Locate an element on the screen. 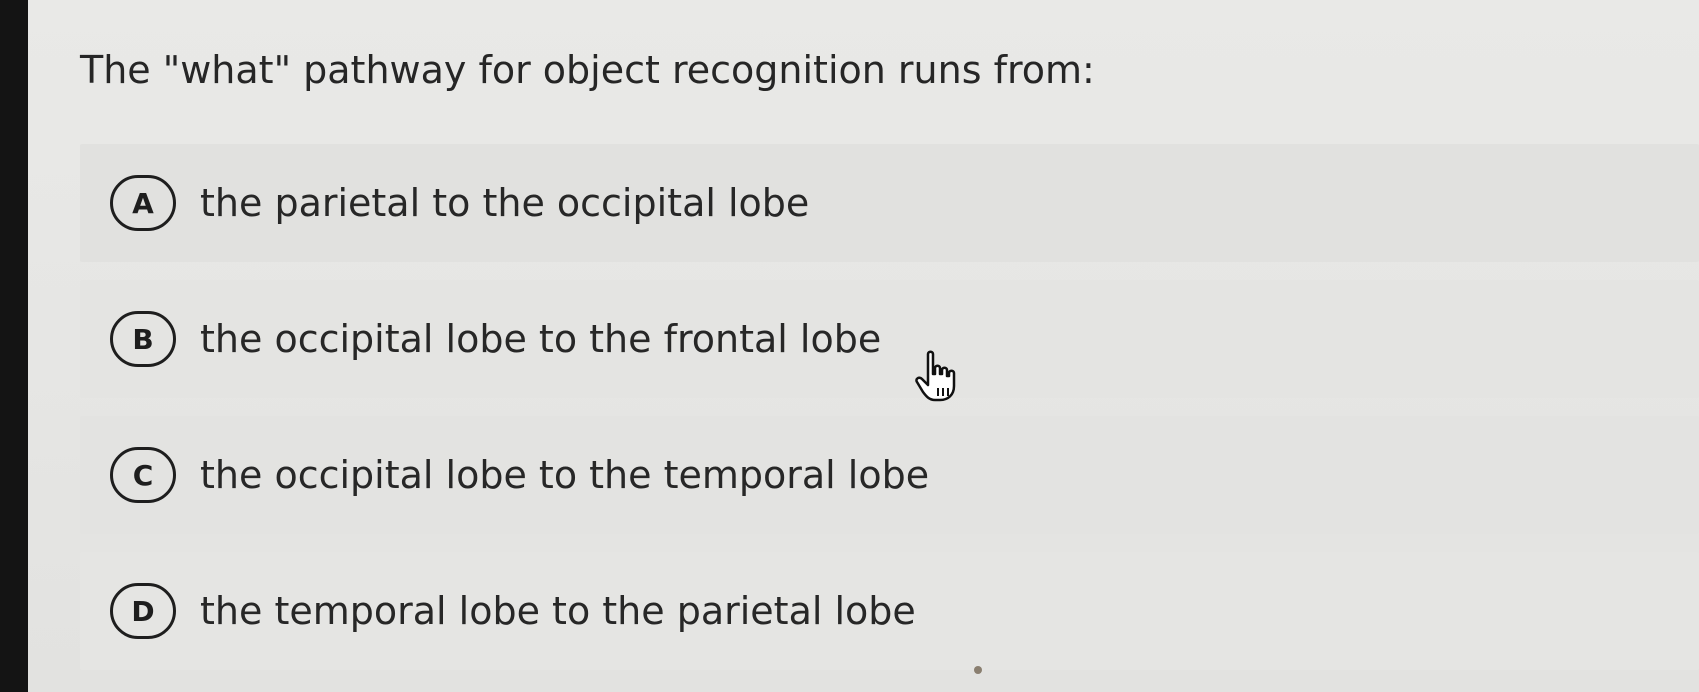 The width and height of the screenshot is (1699, 692). option-c-text: the occipital lobe to the temporal lobe is located at coordinates (564, 475).